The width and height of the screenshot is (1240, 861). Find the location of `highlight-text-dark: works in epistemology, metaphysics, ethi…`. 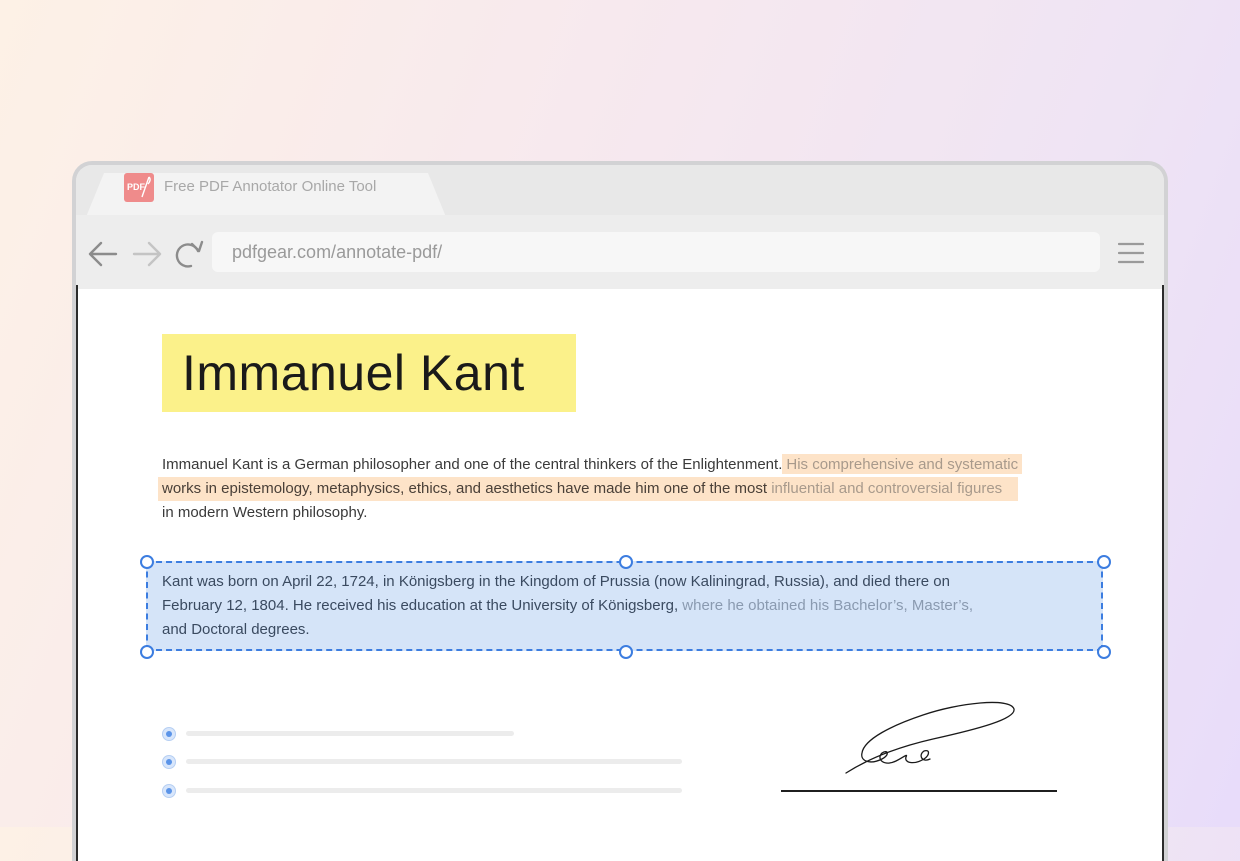

highlight-text-dark: works in epistemology, metaphysics, ethi… is located at coordinates (465, 488).